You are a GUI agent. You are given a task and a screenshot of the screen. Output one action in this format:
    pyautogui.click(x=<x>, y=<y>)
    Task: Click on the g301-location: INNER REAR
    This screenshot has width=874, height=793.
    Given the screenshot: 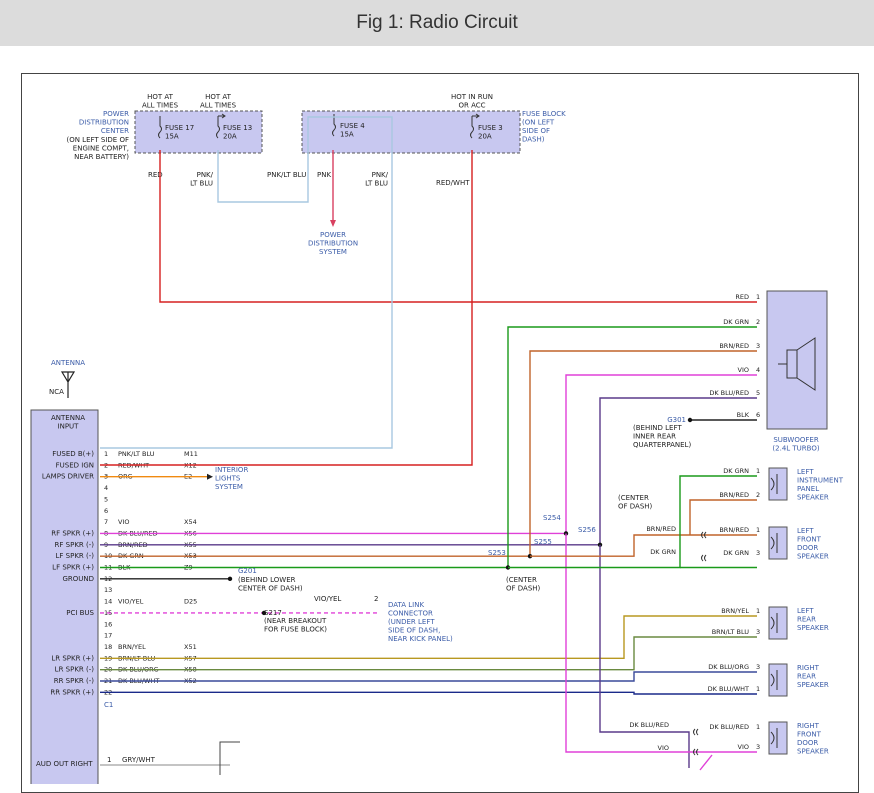 What is the action you would take?
    pyautogui.click(x=654, y=437)
    